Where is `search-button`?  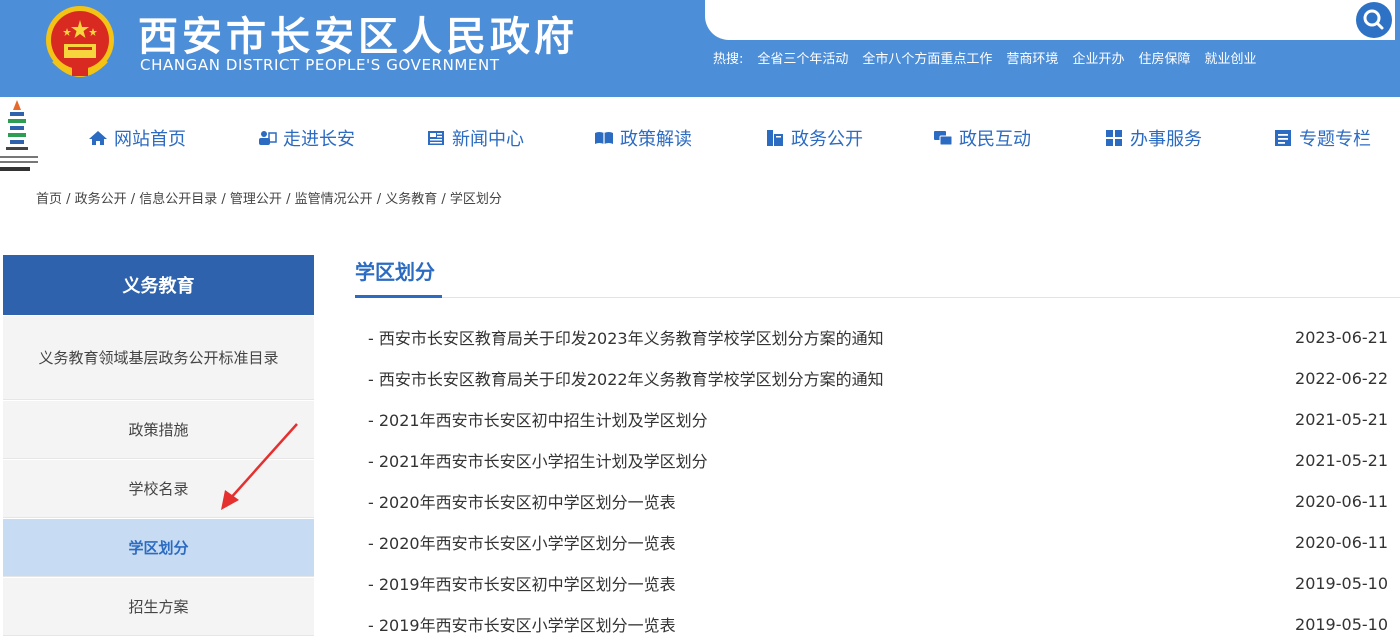
search-button is located at coordinates (1374, 20).